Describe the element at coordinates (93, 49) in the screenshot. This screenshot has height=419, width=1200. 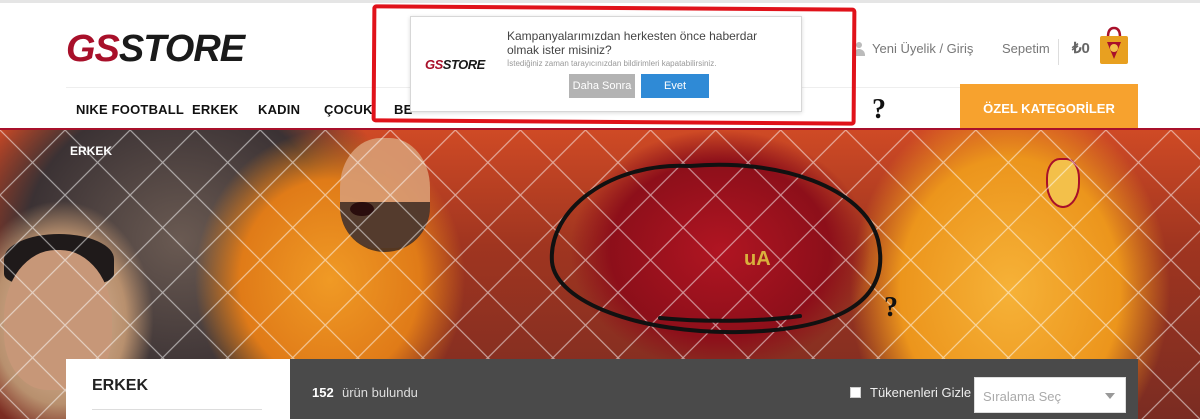
I see `logo-gs-text: GS` at that location.